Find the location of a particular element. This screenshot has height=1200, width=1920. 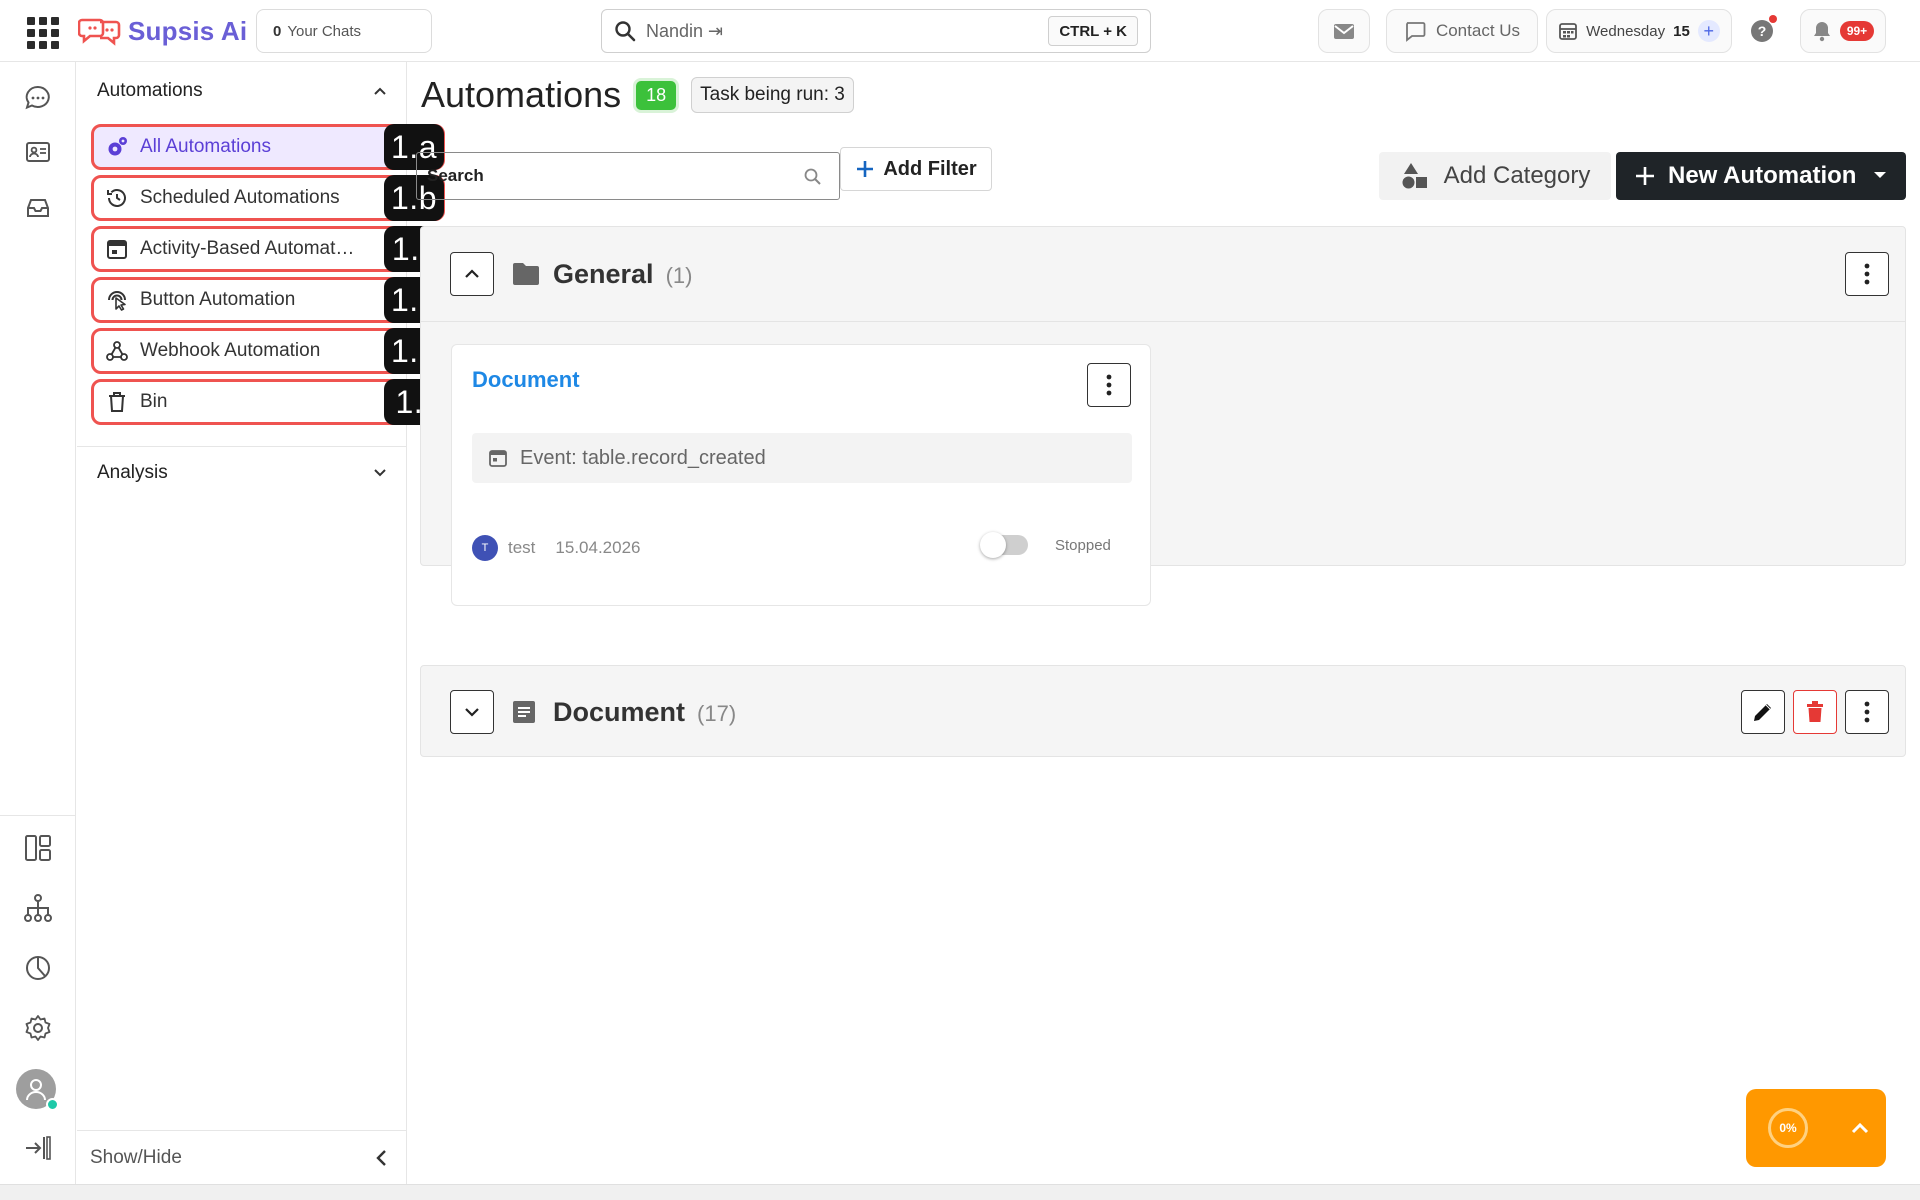

show-hide-toggle: Show/Hide is located at coordinates (242, 1157).